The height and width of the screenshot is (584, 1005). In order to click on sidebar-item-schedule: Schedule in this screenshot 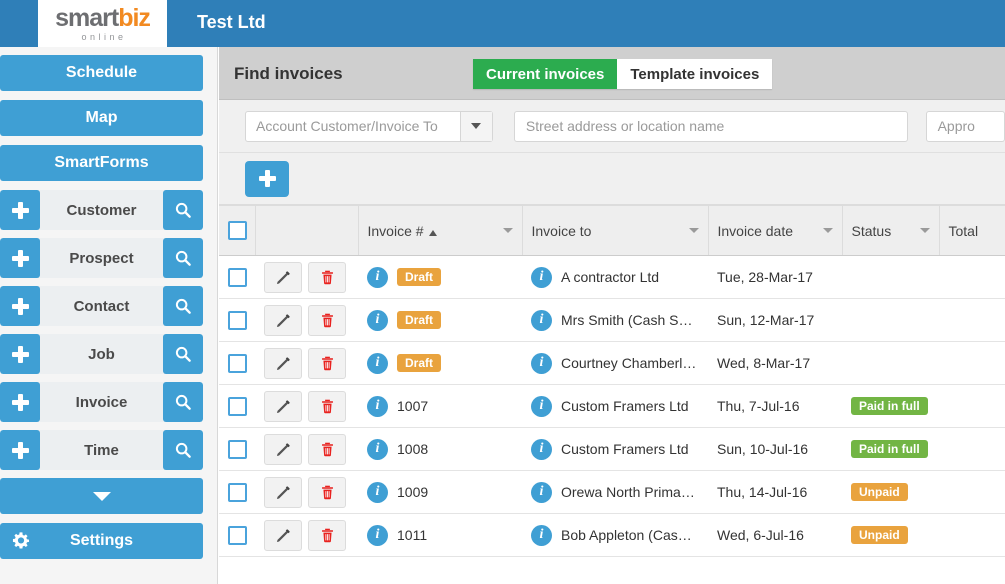, I will do `click(101, 73)`.